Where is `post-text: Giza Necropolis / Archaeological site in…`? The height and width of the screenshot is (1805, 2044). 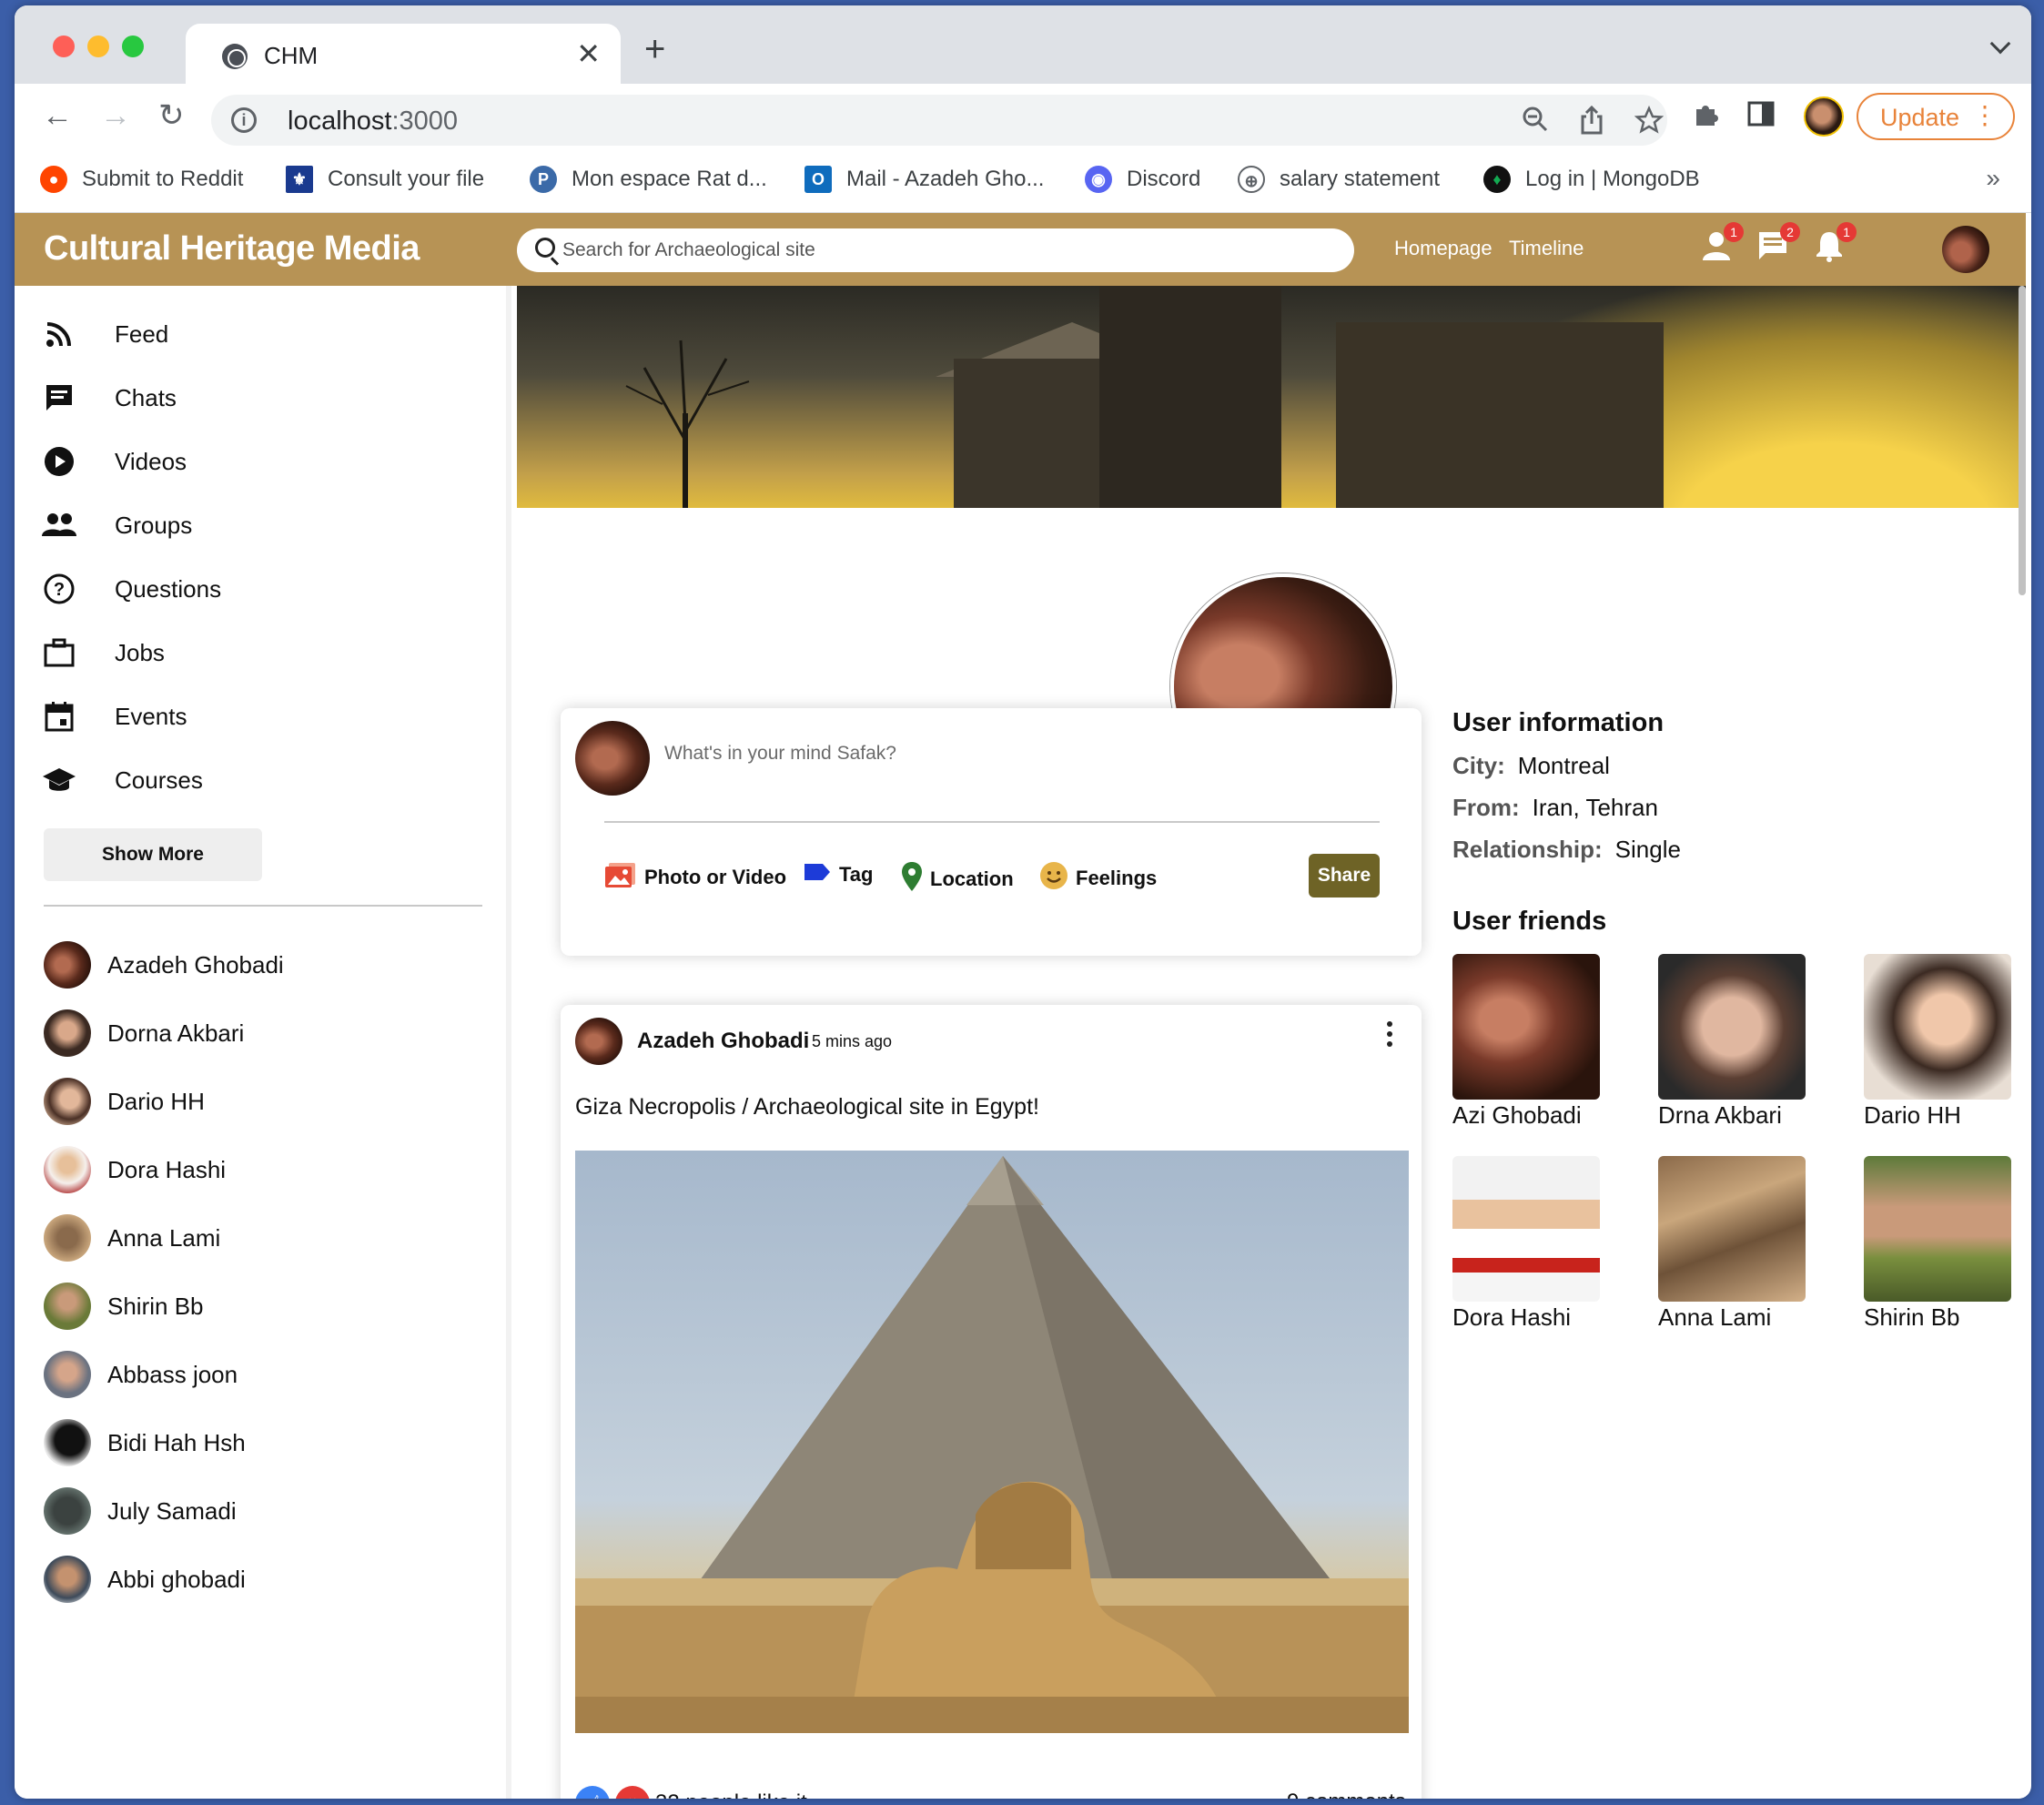
post-text: Giza Necropolis / Archaeological site in… is located at coordinates (807, 1107).